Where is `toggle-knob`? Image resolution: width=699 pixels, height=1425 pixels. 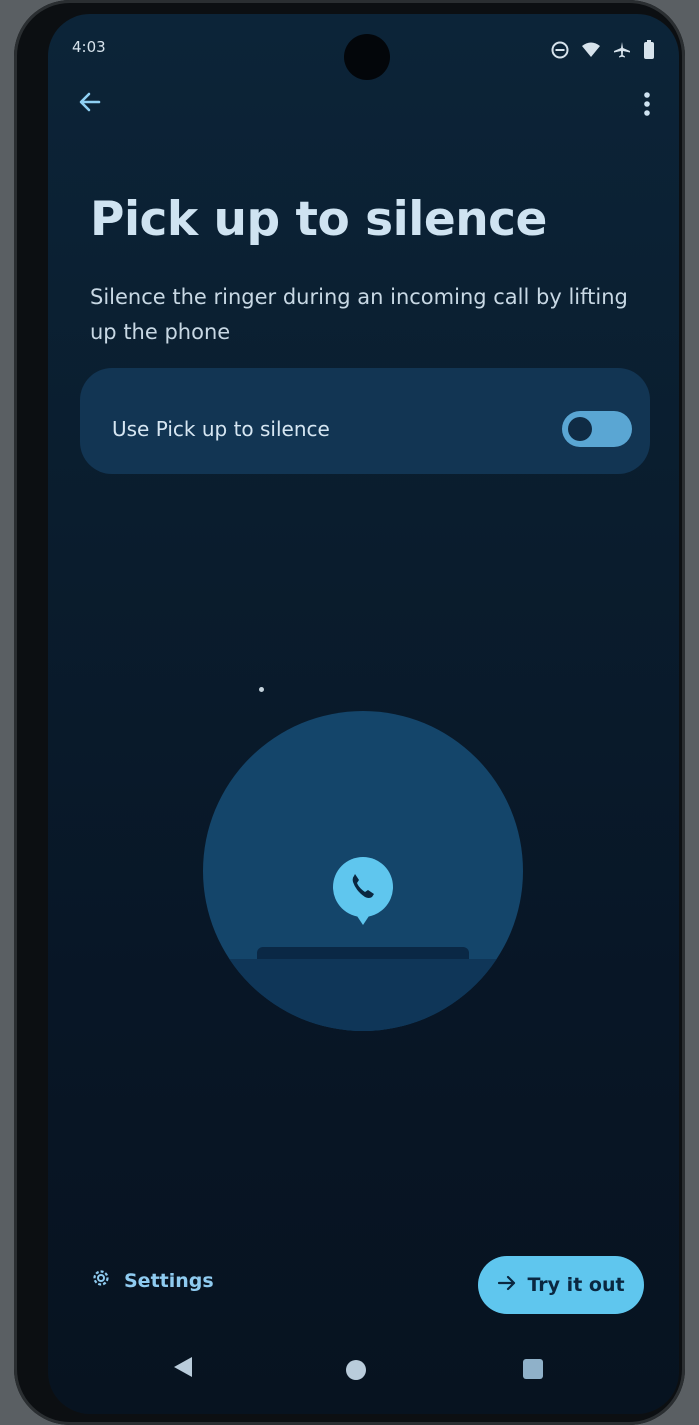
toggle-knob is located at coordinates (580, 429).